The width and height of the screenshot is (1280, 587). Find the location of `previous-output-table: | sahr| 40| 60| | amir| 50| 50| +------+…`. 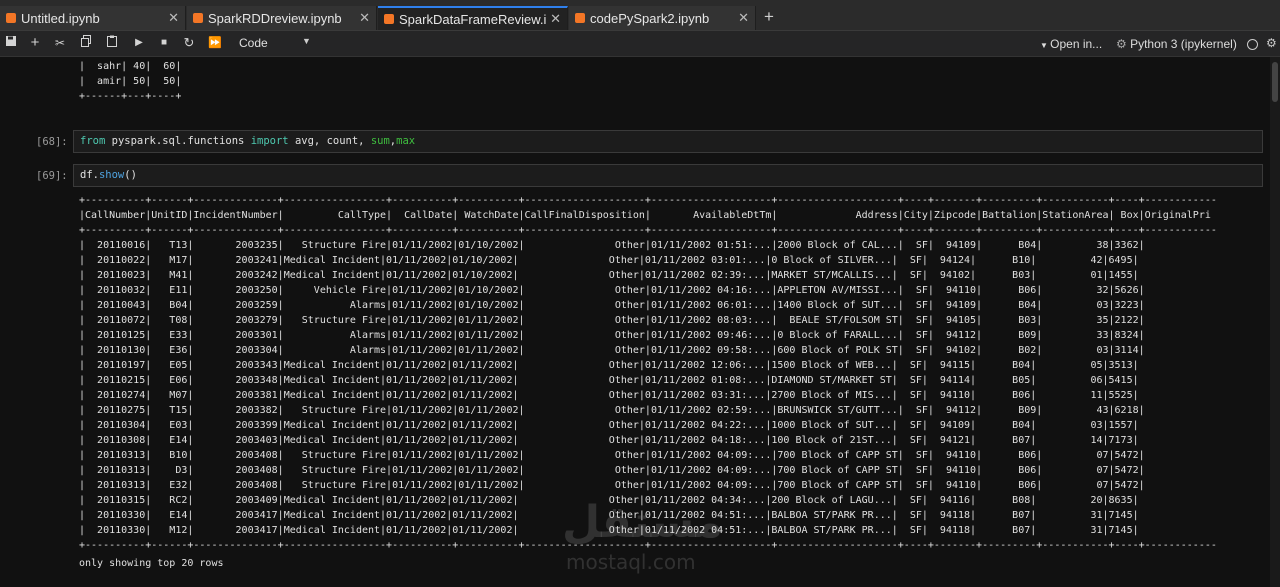

previous-output-table: | sahr| 40| 60| | amir| 50| 50| +------+… is located at coordinates (130, 81).